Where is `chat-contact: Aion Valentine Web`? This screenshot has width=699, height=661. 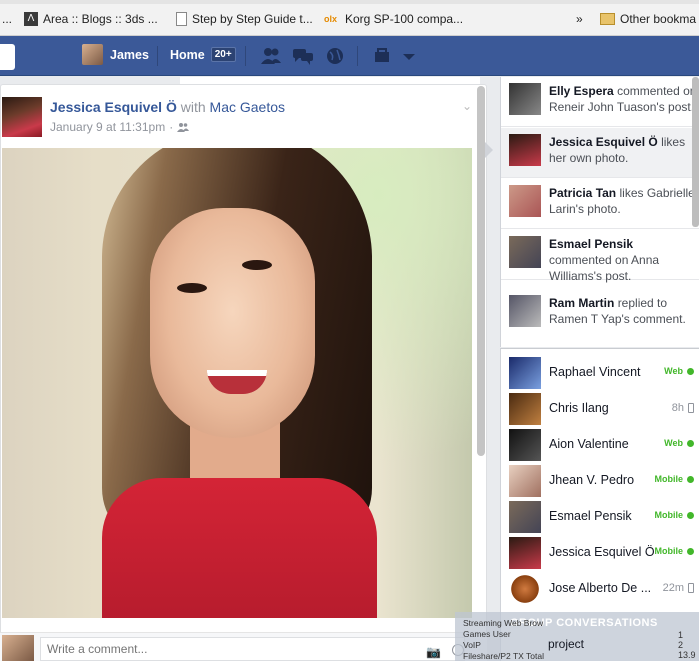 chat-contact: Aion Valentine Web is located at coordinates (600, 445).